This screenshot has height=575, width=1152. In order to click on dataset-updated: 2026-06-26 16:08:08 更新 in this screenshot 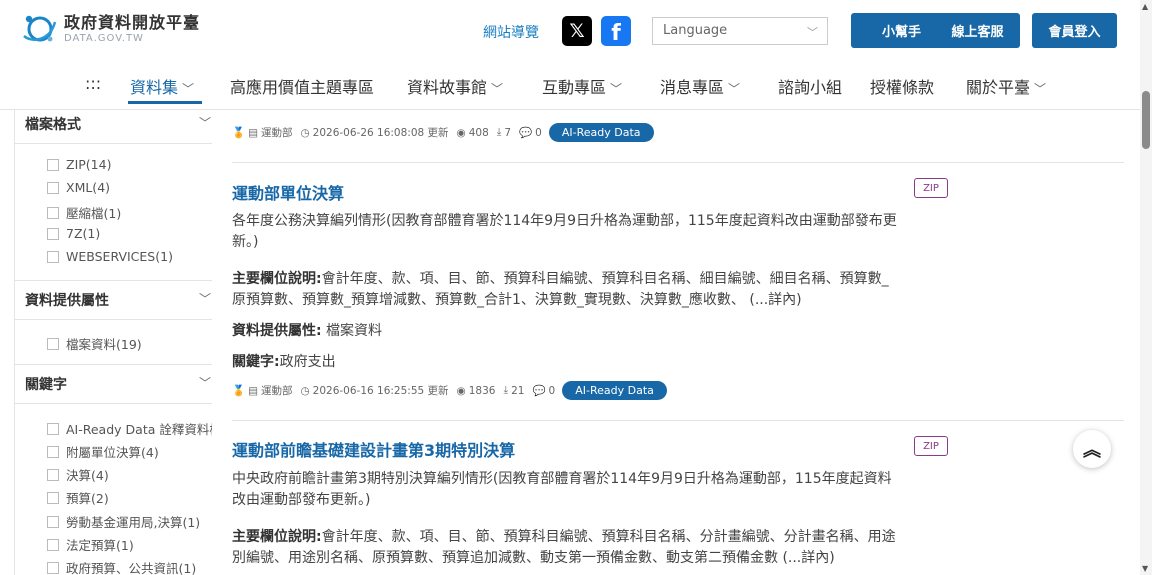, I will do `click(380, 133)`.